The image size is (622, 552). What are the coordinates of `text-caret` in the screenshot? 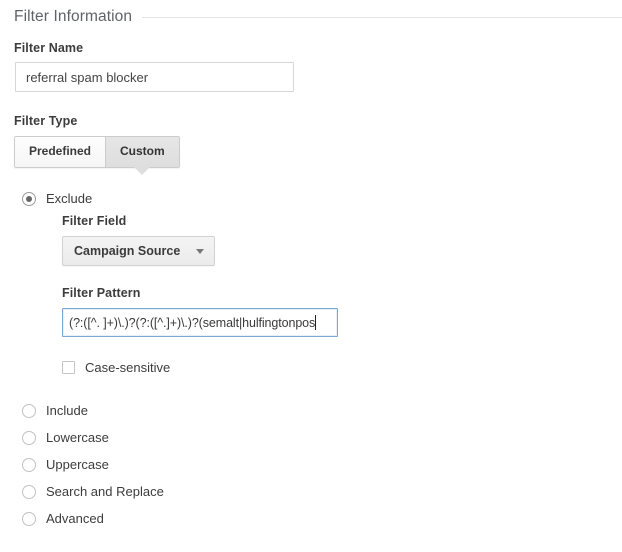 It's located at (316, 322).